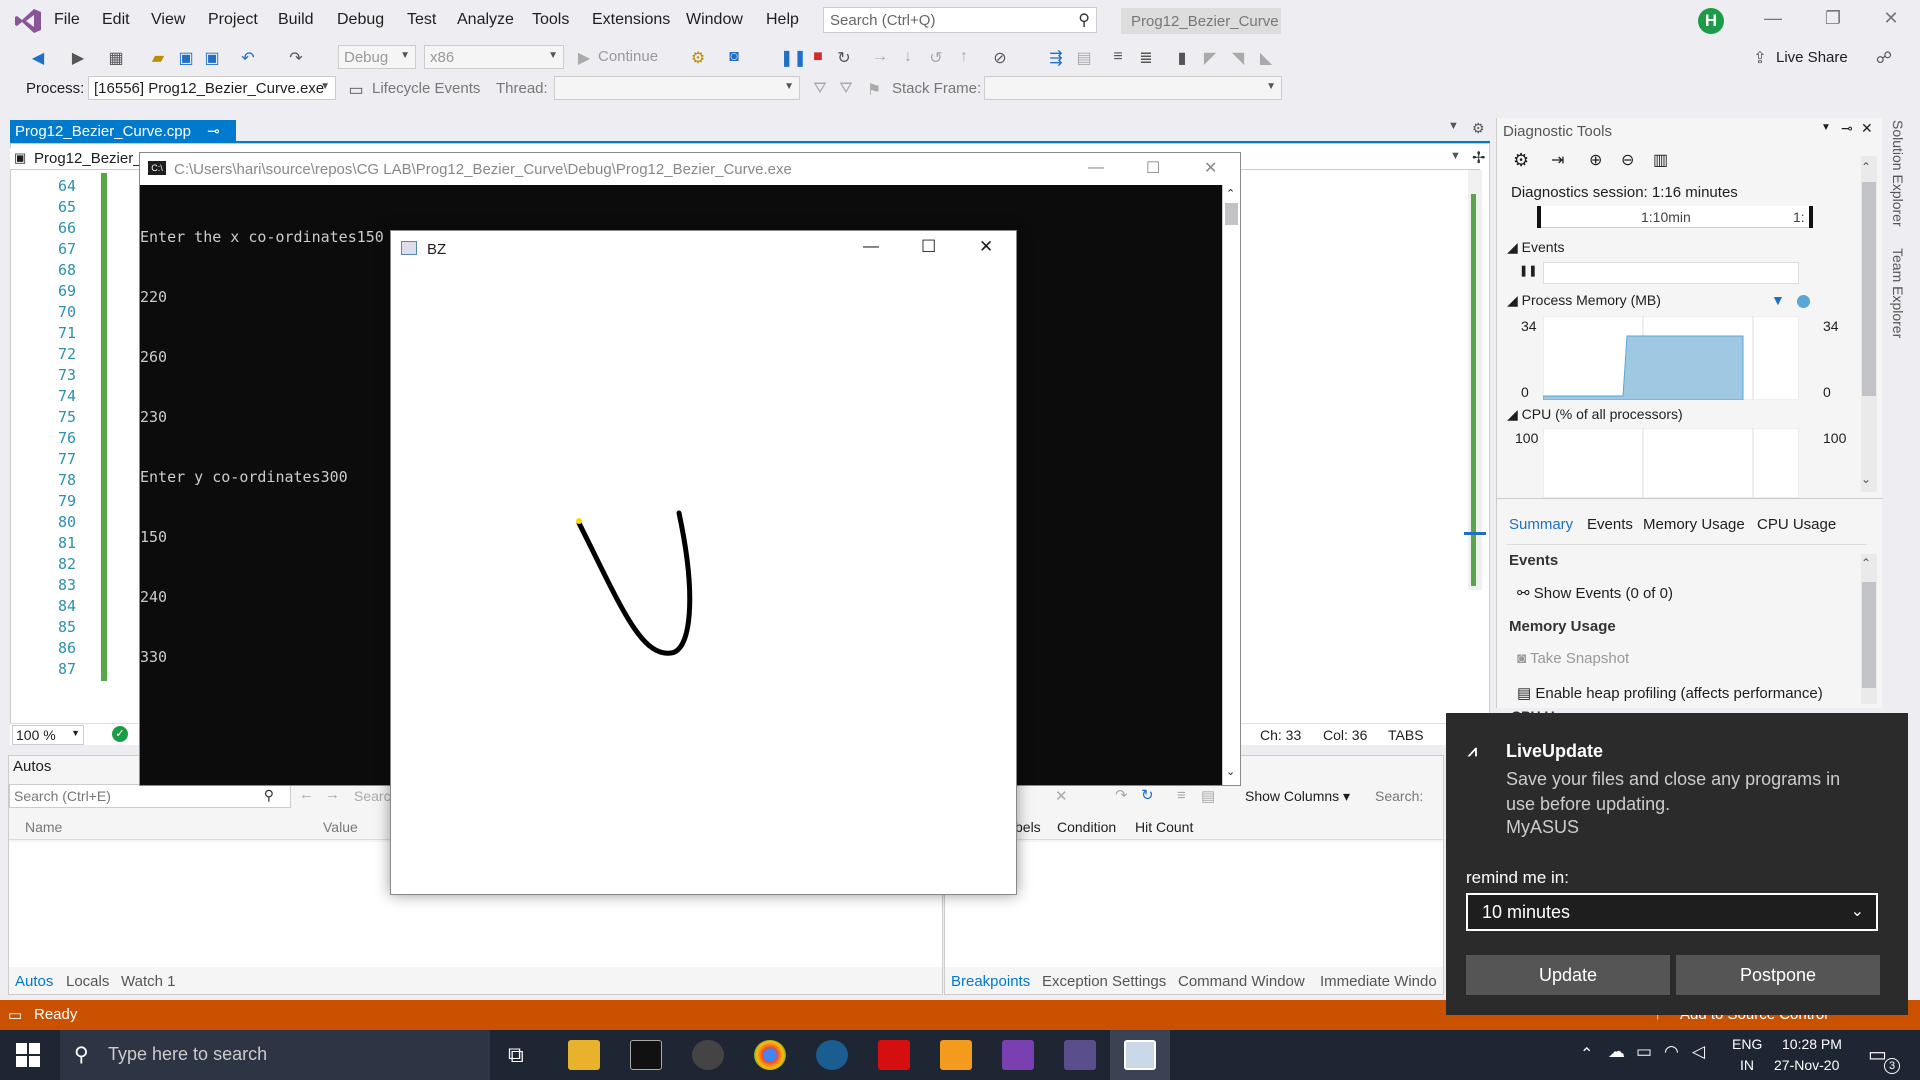 The width and height of the screenshot is (1920, 1080). I want to click on step-over-icon: →, so click(880, 57).